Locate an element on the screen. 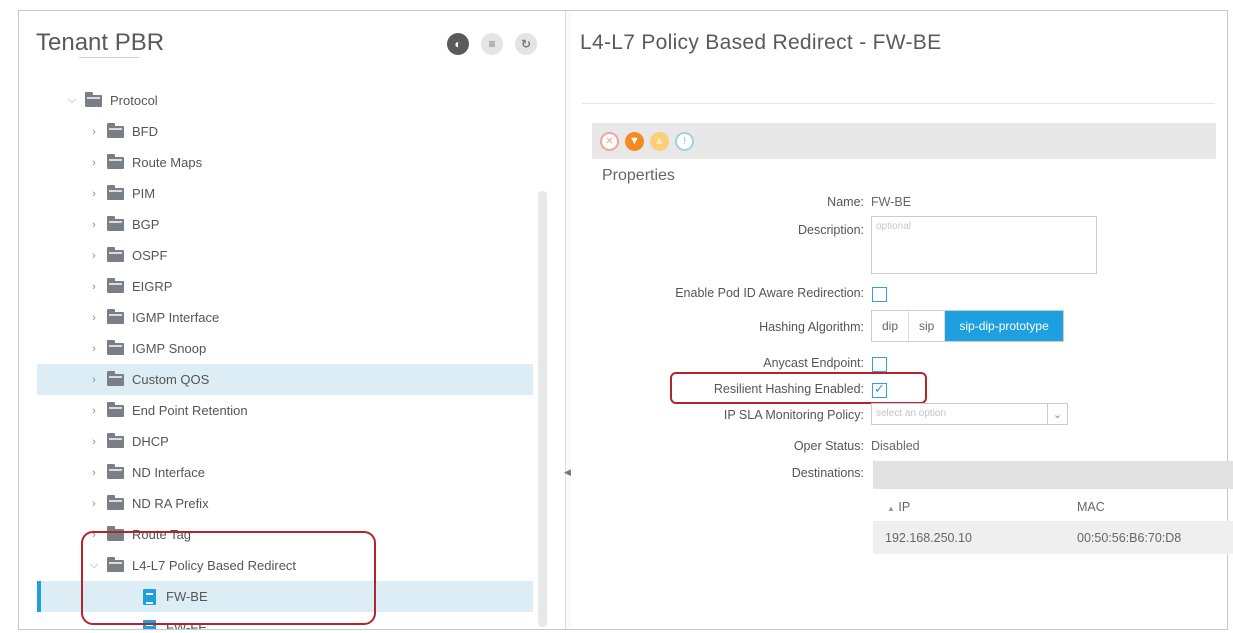 The height and width of the screenshot is (633, 1233). destinations-toolbar is located at coordinates (1053, 475).